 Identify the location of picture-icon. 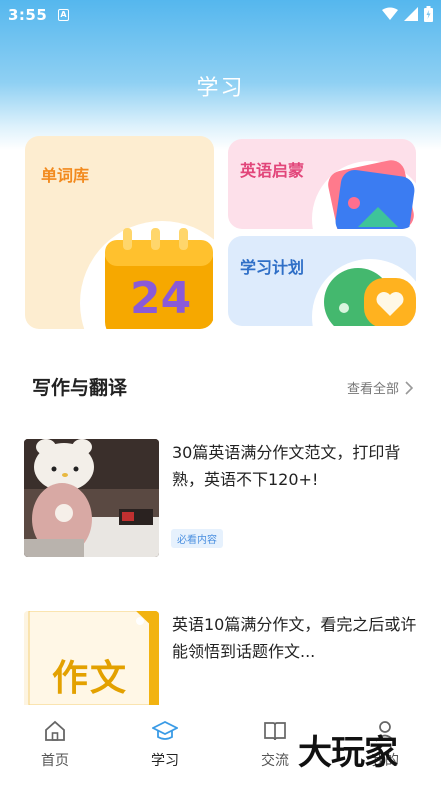
(364, 194).